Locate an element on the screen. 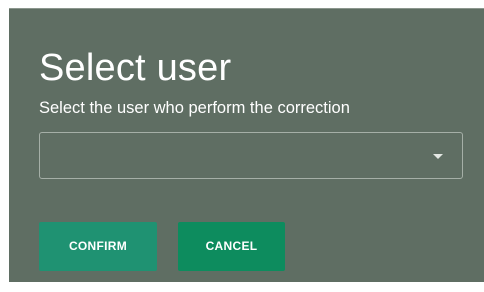 This screenshot has height=292, width=484. cancel-button: CANCEL is located at coordinates (231, 246).